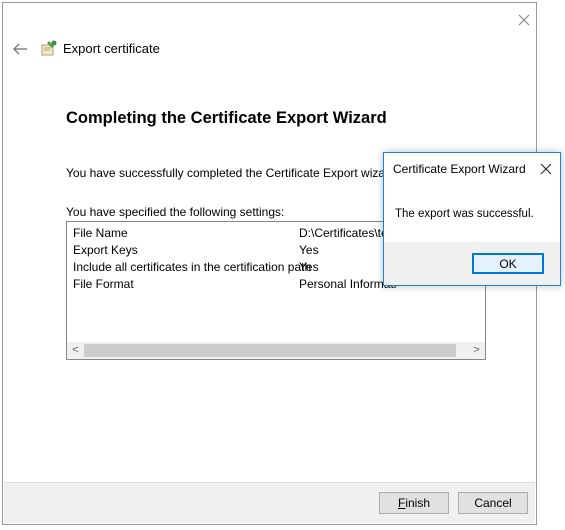 Image resolution: width=565 pixels, height=530 pixels. I want to click on setting-value: D:\Certificates\te, so click(343, 233).